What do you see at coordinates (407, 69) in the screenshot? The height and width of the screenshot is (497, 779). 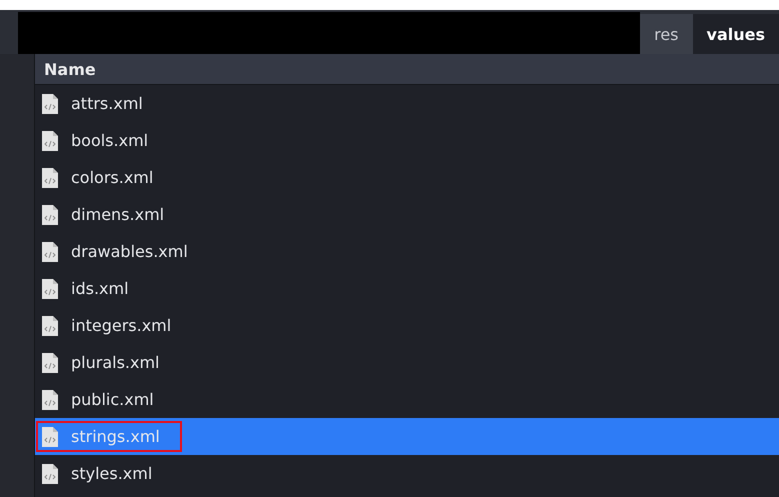 I see `name-column-header: Name` at bounding box center [407, 69].